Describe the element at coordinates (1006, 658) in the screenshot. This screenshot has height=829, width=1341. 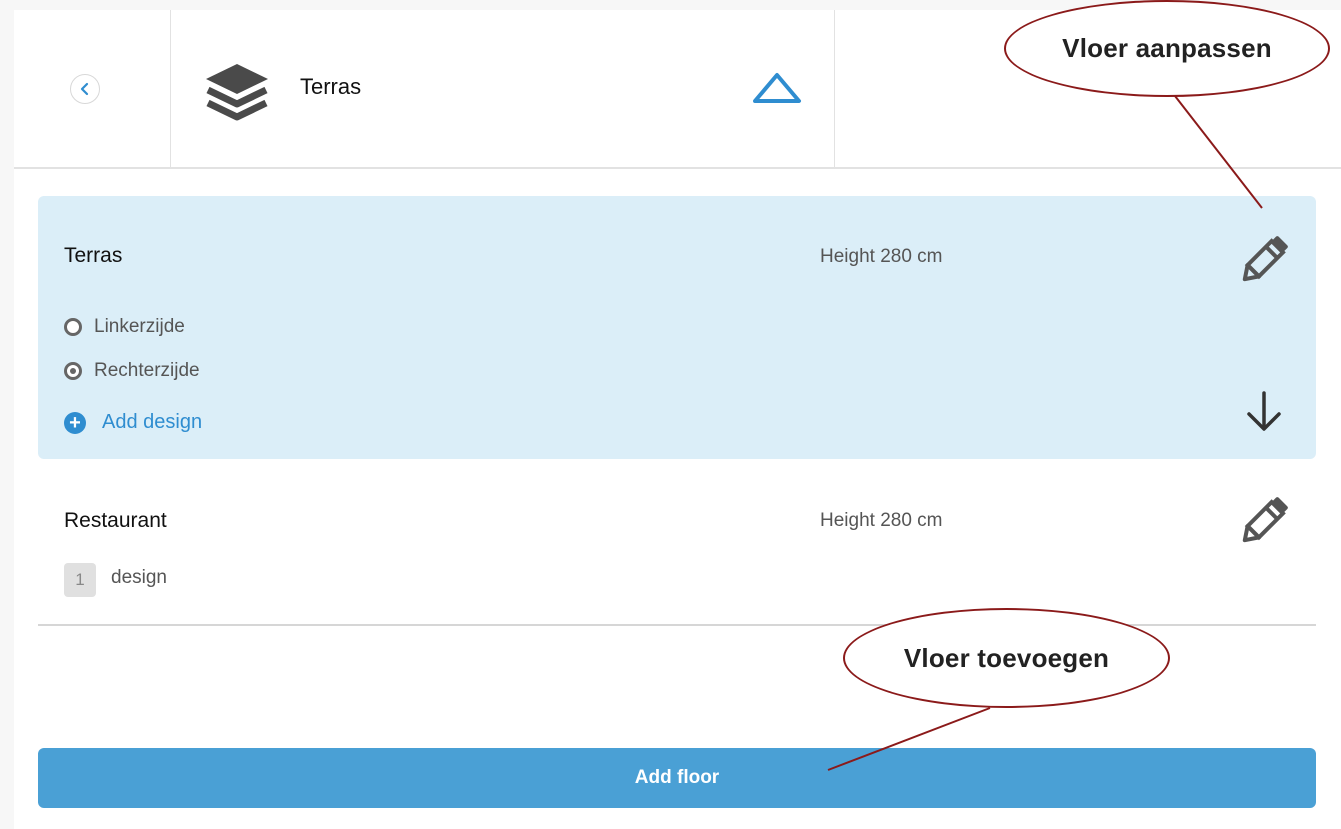
I see `annotation-add-floor: Vloer toevoegen` at that location.